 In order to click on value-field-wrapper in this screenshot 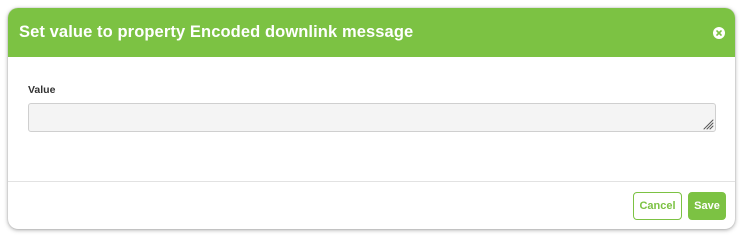, I will do `click(372, 117)`.